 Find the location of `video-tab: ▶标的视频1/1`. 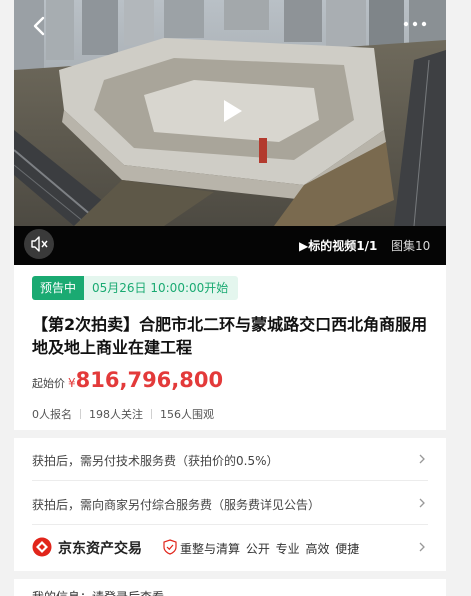

video-tab: ▶标的视频1/1 is located at coordinates (338, 245).